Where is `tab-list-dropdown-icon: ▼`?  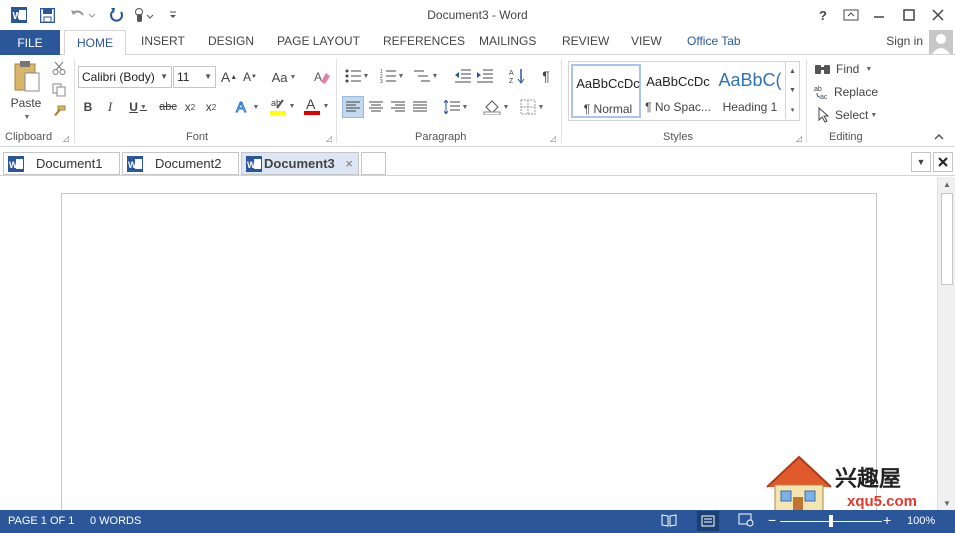 tab-list-dropdown-icon: ▼ is located at coordinates (921, 162).